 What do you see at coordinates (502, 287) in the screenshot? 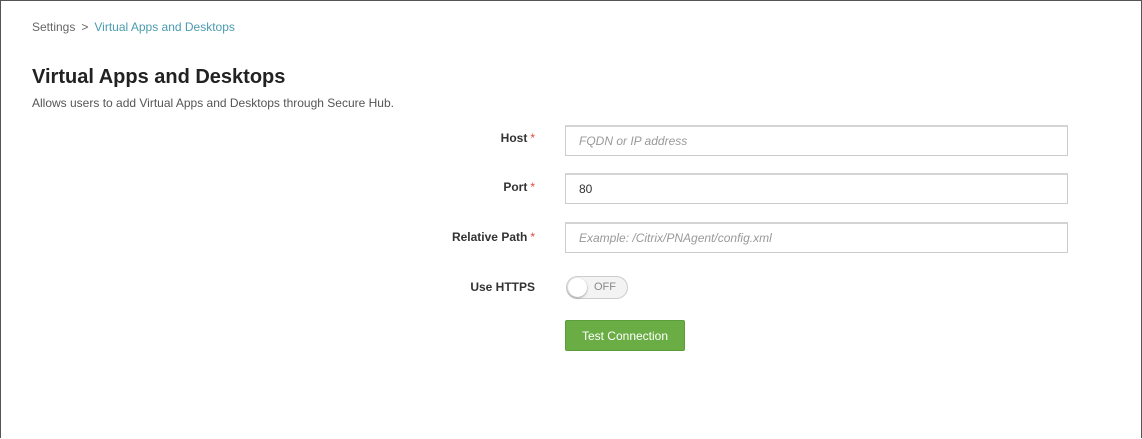
I see `use-https-label: Use HTTPS` at bounding box center [502, 287].